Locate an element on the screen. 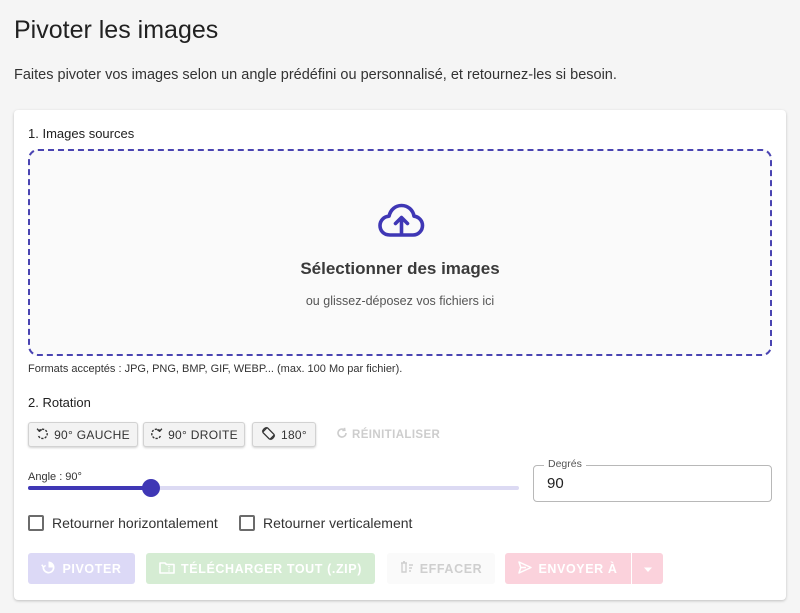 Image resolution: width=800 pixels, height=613 pixels. download-all-zip-button: TÉLÉCHARGER TOUT (.ZIP) is located at coordinates (260, 568).